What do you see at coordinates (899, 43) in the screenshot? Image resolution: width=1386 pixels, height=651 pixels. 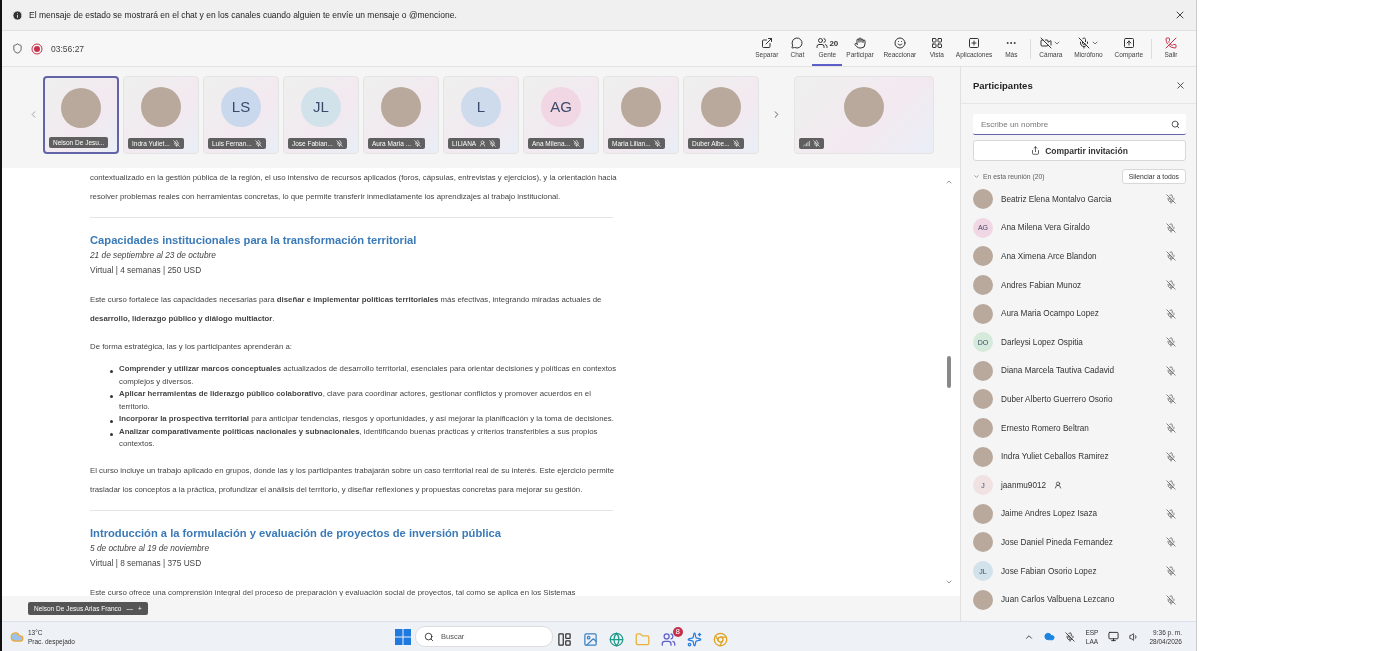 I see `smiley-icon` at bounding box center [899, 43].